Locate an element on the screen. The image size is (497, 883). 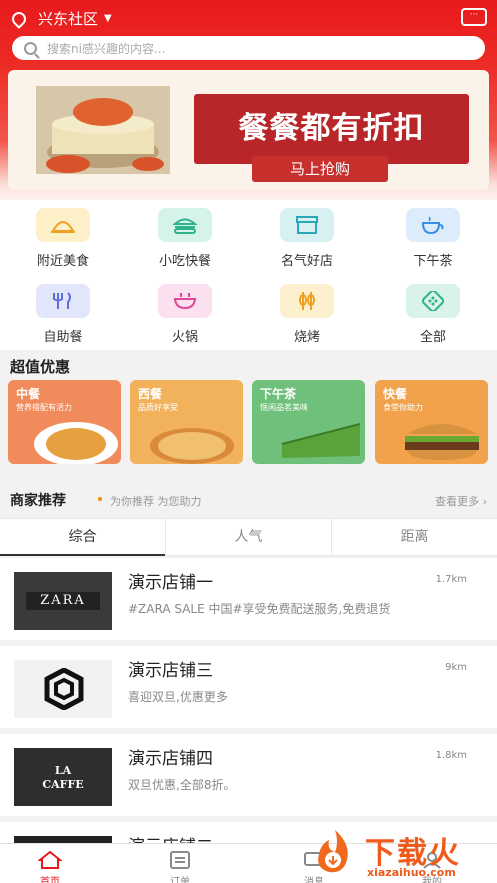
shop-list-item: LA CAFFE 演示店铺四 1.8km 双旦优惠,全部8折。 is located at coordinates (248, 775).